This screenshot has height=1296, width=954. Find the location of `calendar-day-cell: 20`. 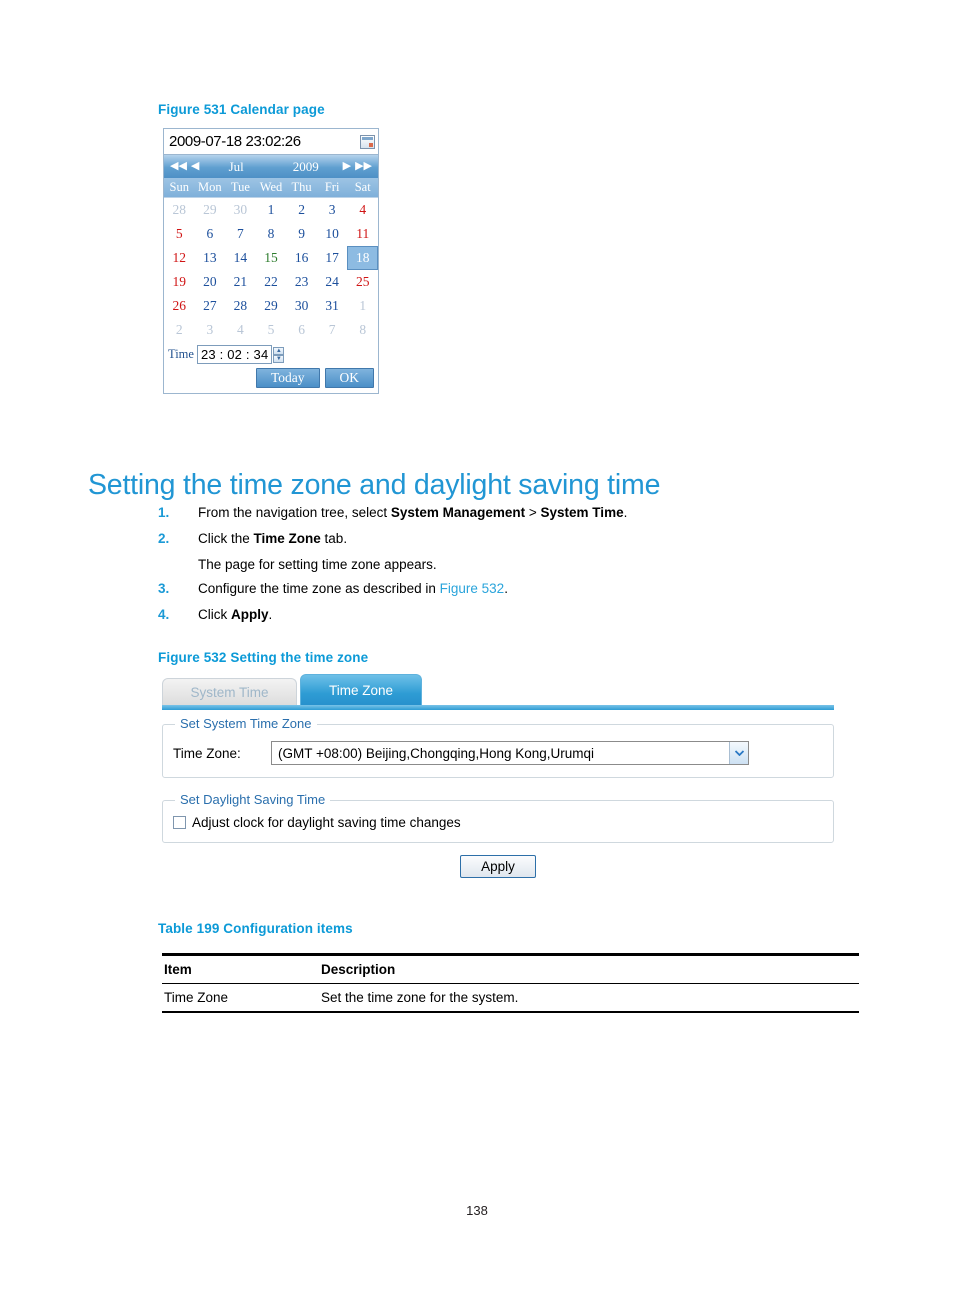

calendar-day-cell: 20 is located at coordinates (210, 282).